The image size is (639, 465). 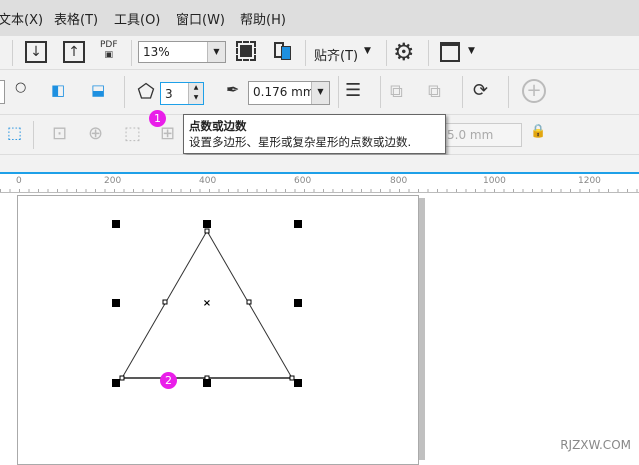 What do you see at coordinates (595, 445) in the screenshot?
I see `watermark: RJZXW.COM` at bounding box center [595, 445].